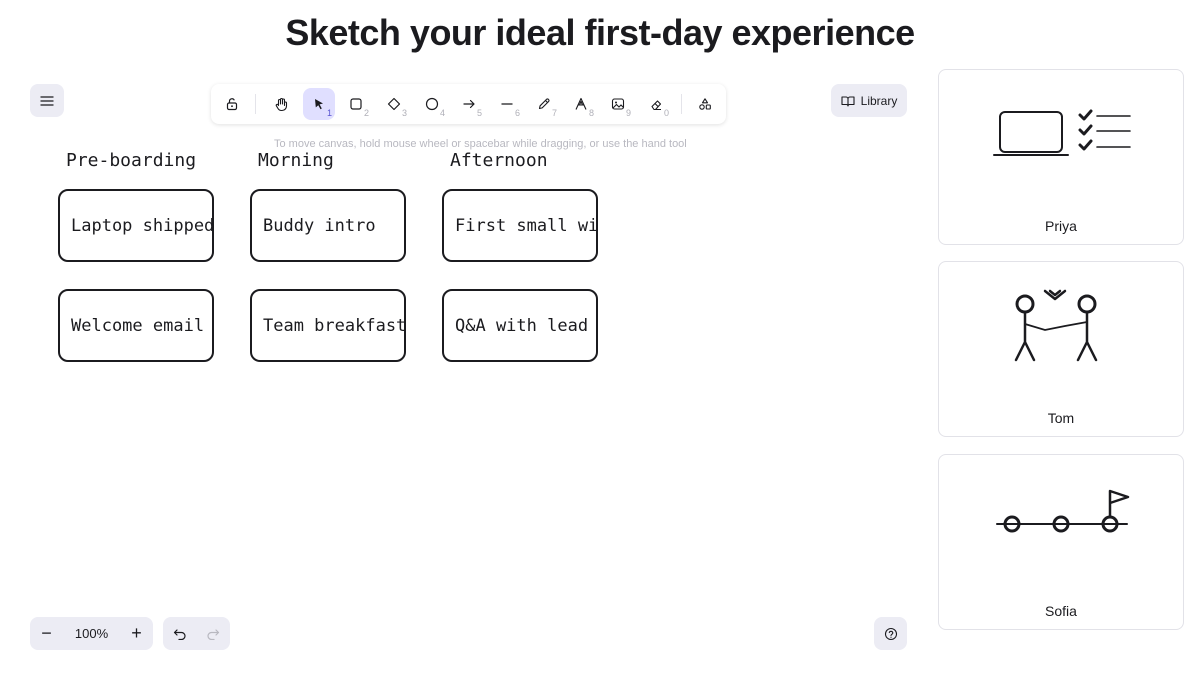  Describe the element at coordinates (517, 113) in the screenshot. I see `tool-shortcut: 6` at that location.